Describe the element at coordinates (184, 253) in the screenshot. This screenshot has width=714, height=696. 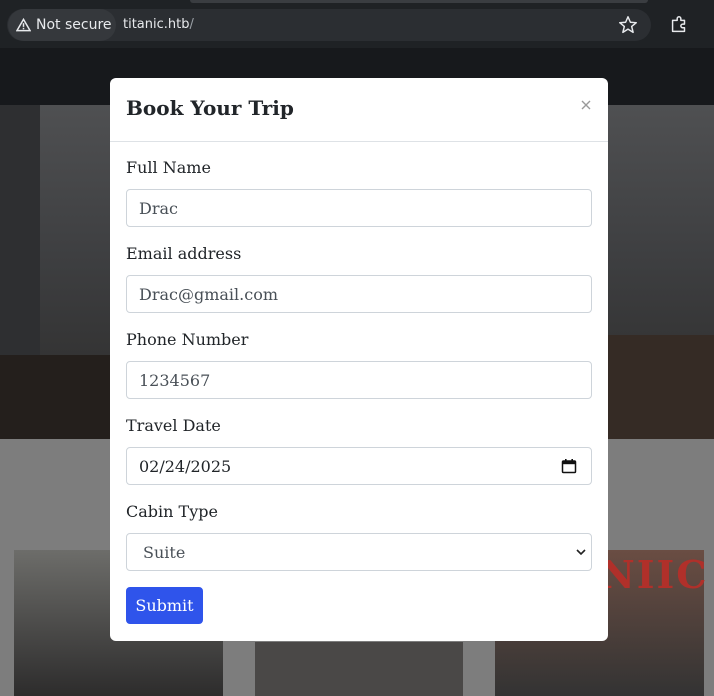
I see `email-label: Email address` at that location.